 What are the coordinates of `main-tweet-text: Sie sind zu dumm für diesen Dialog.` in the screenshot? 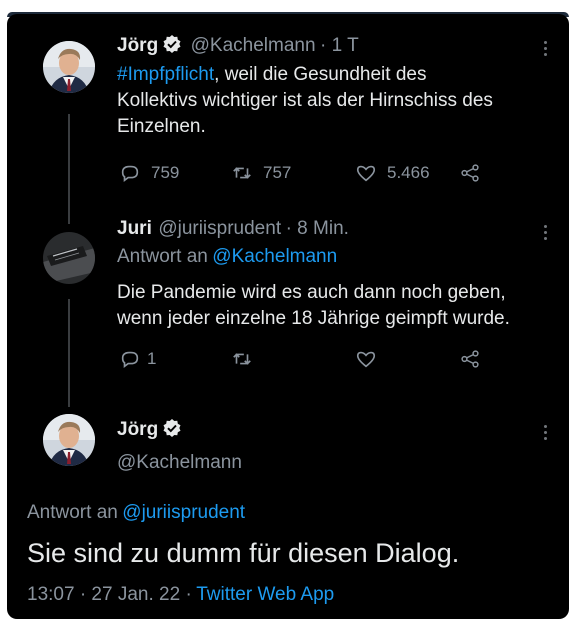 It's located at (243, 553).